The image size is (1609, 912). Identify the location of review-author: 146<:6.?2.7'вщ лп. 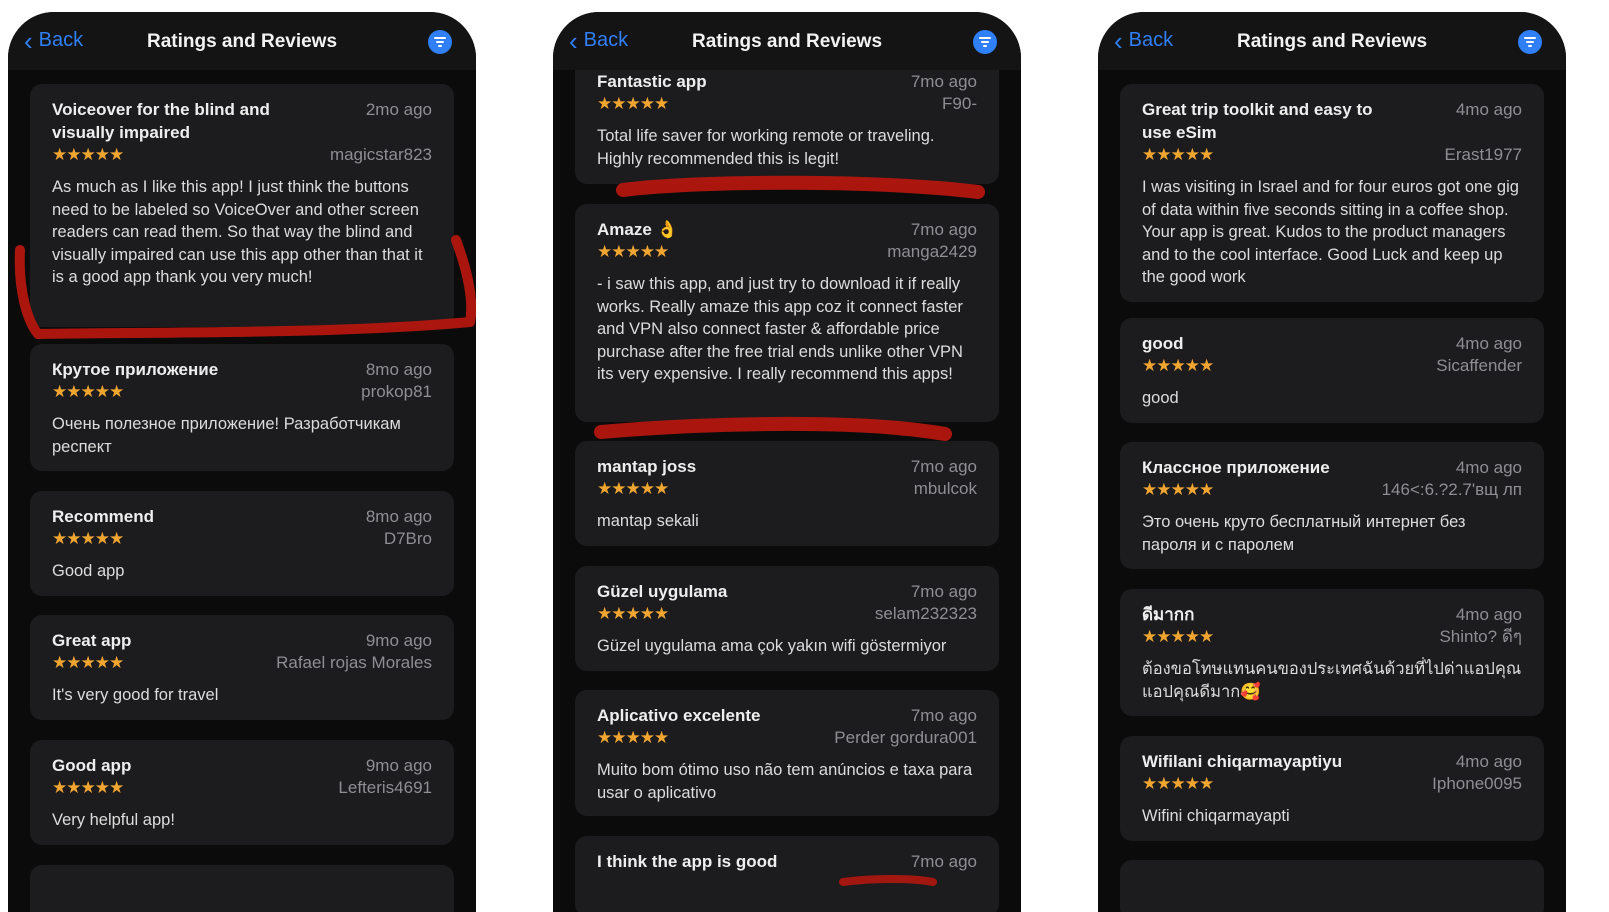
(1451, 489).